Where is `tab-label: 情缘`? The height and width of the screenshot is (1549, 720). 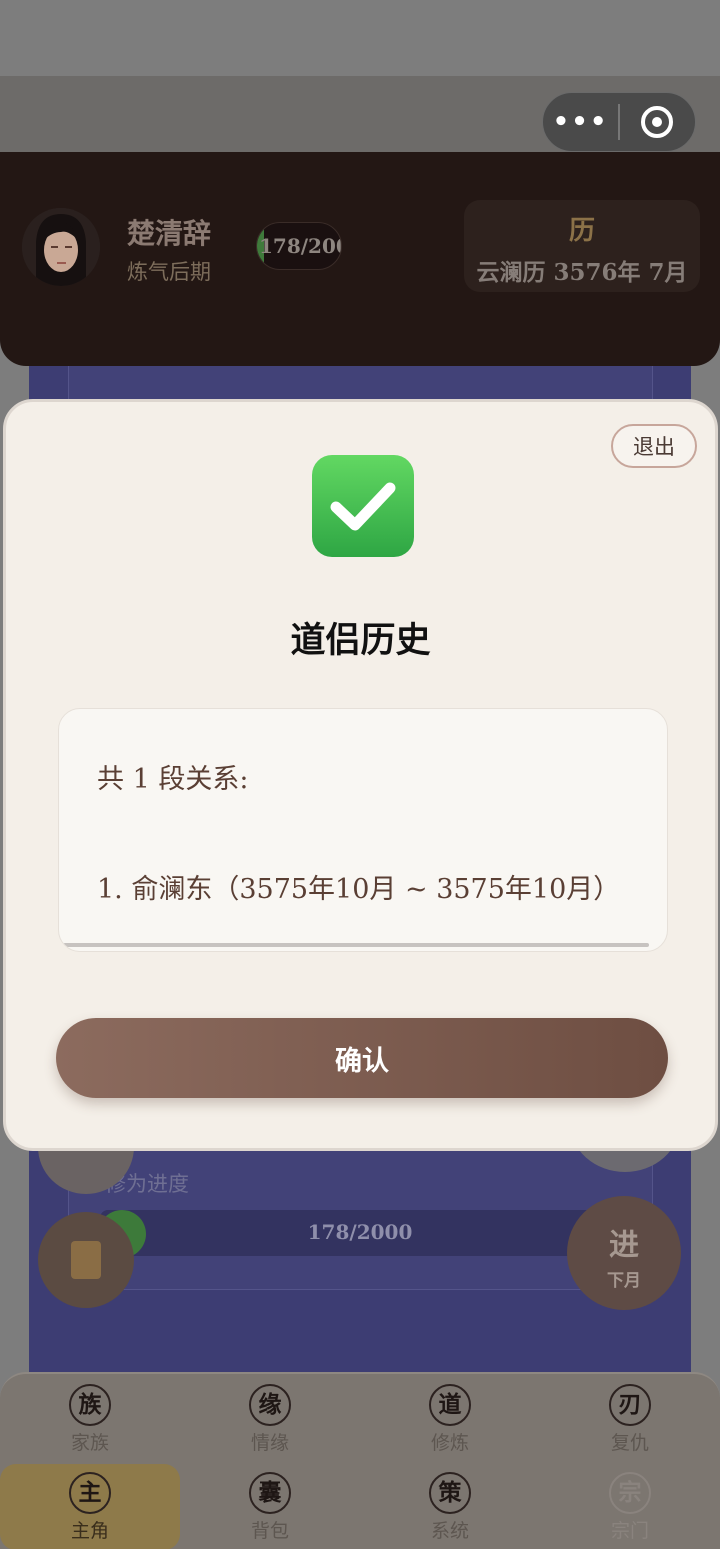
tab-label: 情缘 is located at coordinates (269, 1443).